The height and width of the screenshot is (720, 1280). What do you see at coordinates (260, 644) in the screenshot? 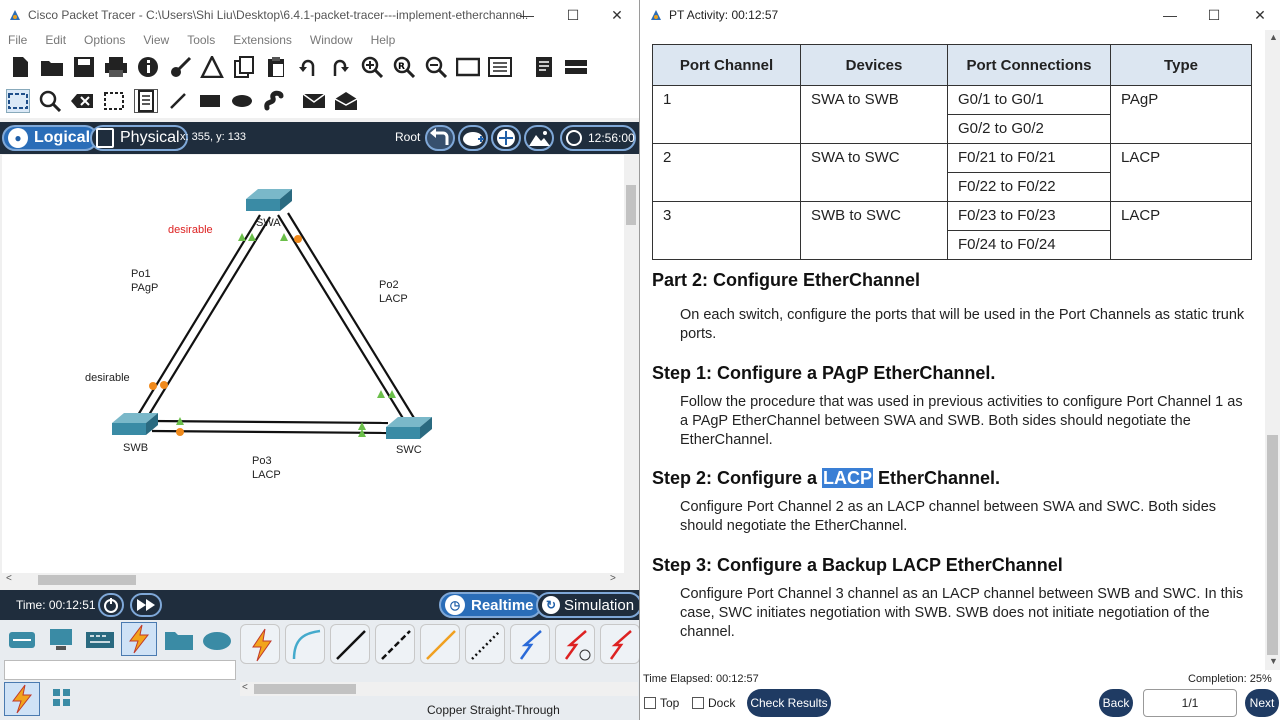
I see `auto-connection-icon` at bounding box center [260, 644].